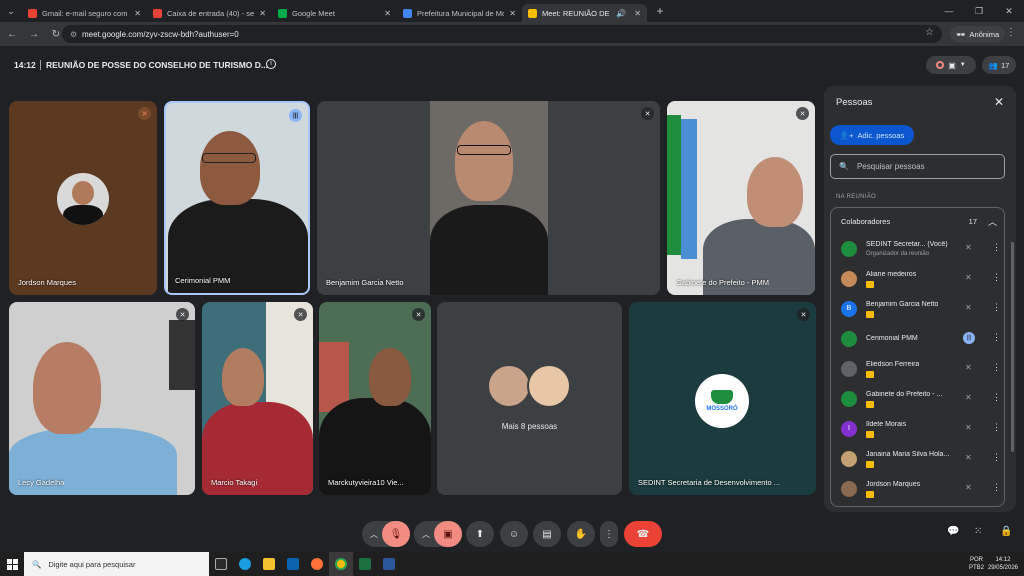 The height and width of the screenshot is (576, 1024). Describe the element at coordinates (951, 65) in the screenshot. I see `recording-controls: ▣ ▼` at that location.